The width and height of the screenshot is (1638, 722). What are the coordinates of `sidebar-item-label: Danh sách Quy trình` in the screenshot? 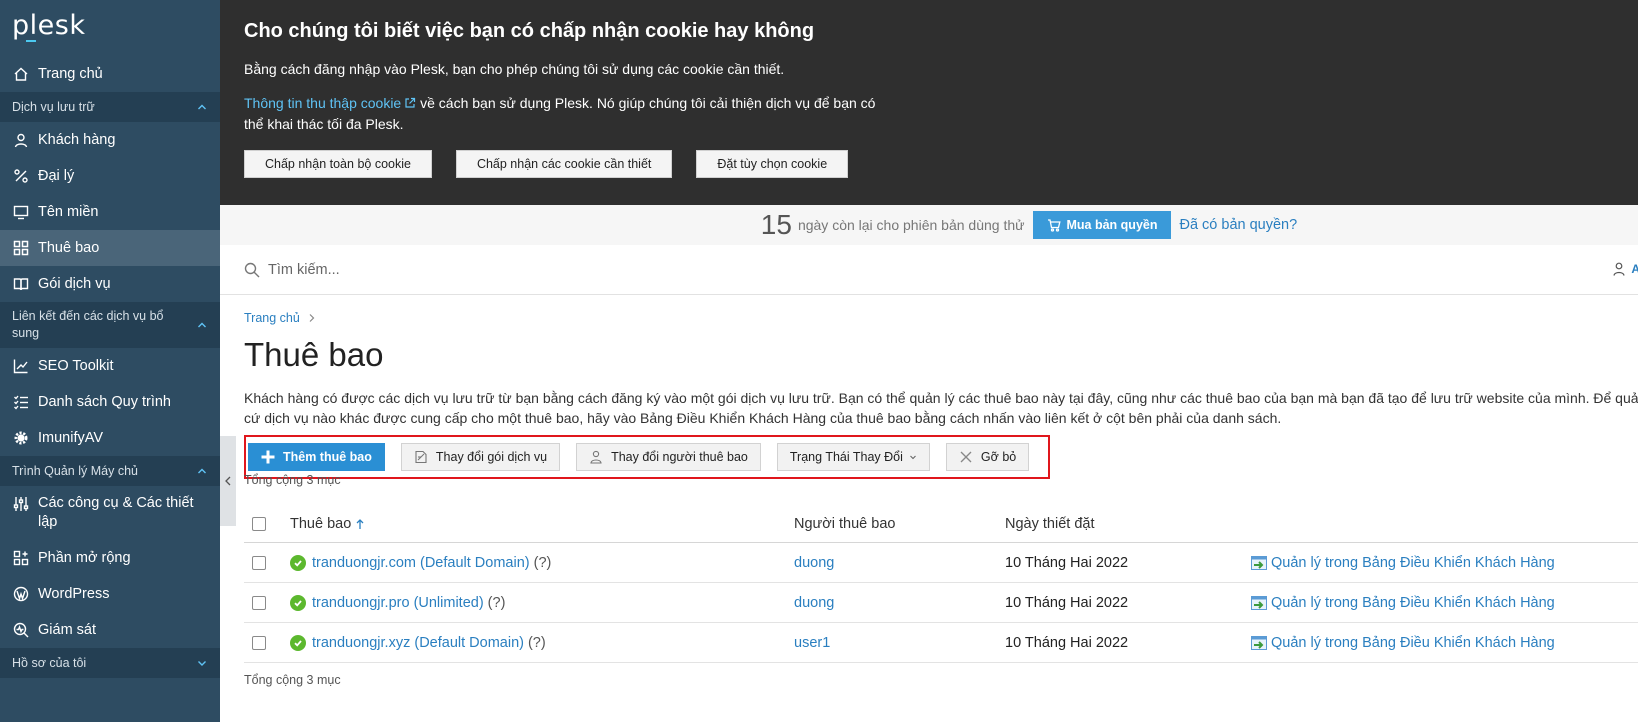 It's located at (104, 402).